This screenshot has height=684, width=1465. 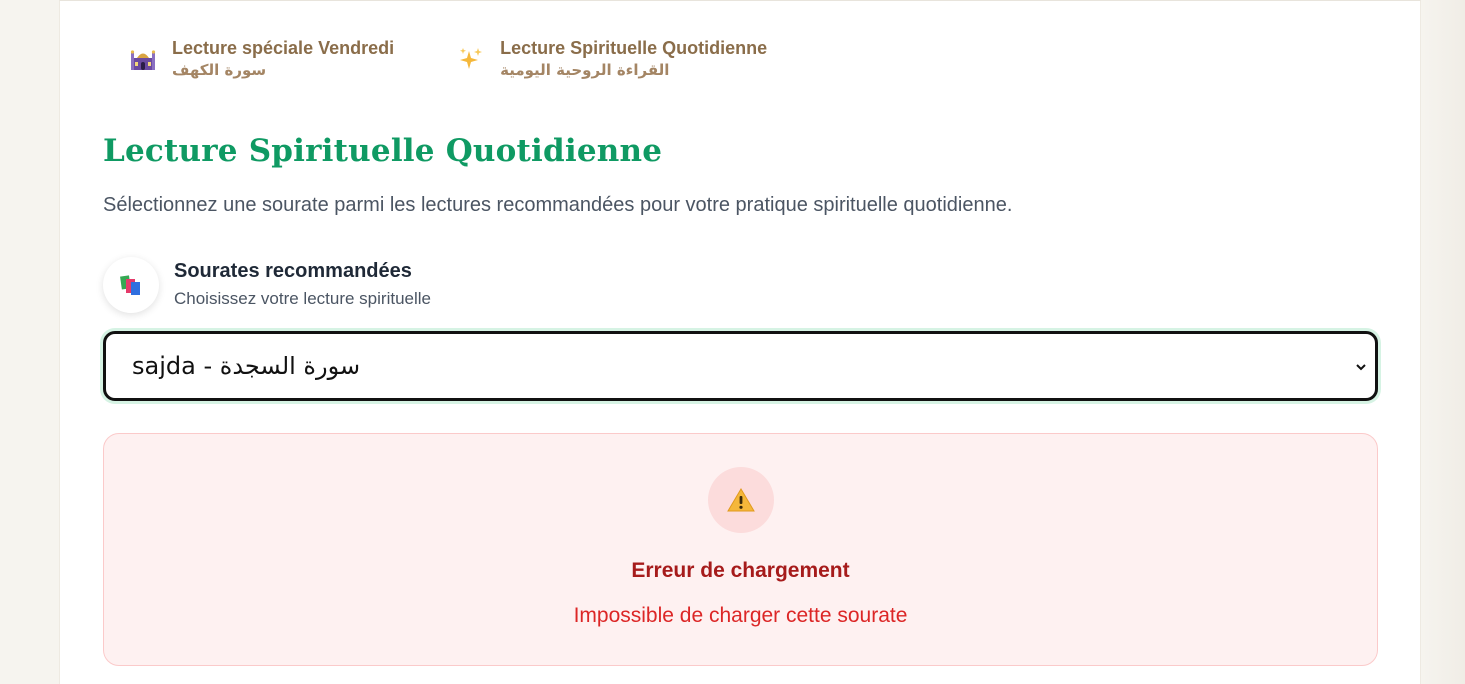 What do you see at coordinates (283, 48) in the screenshot?
I see `tab-title: Lecture spéciale Vendredi` at bounding box center [283, 48].